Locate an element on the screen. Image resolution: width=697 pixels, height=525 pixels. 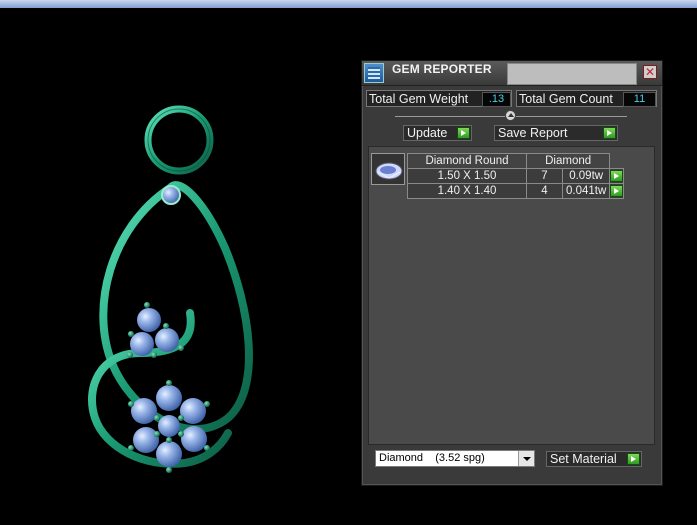
top-gem is located at coordinates (171, 195).